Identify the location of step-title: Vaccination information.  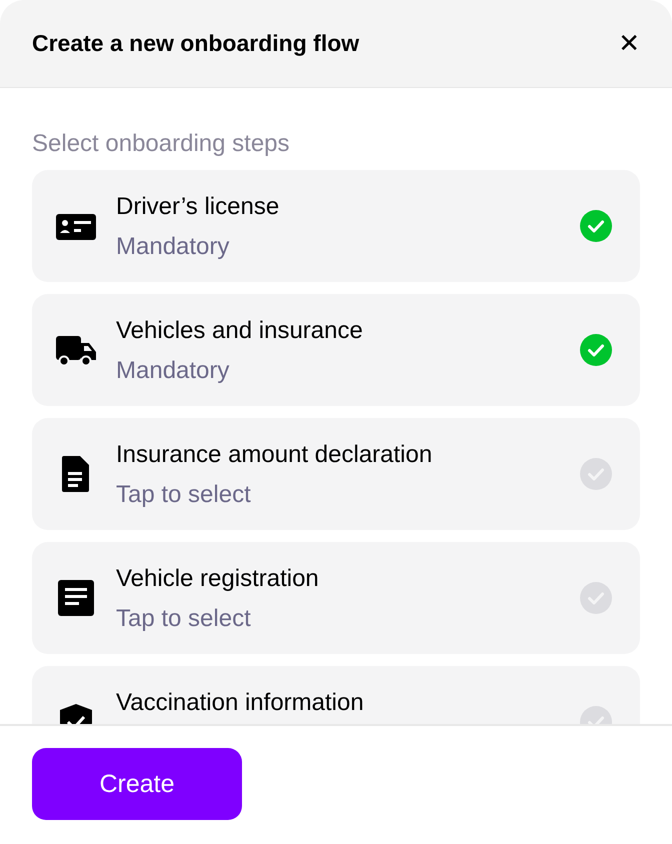
(240, 703).